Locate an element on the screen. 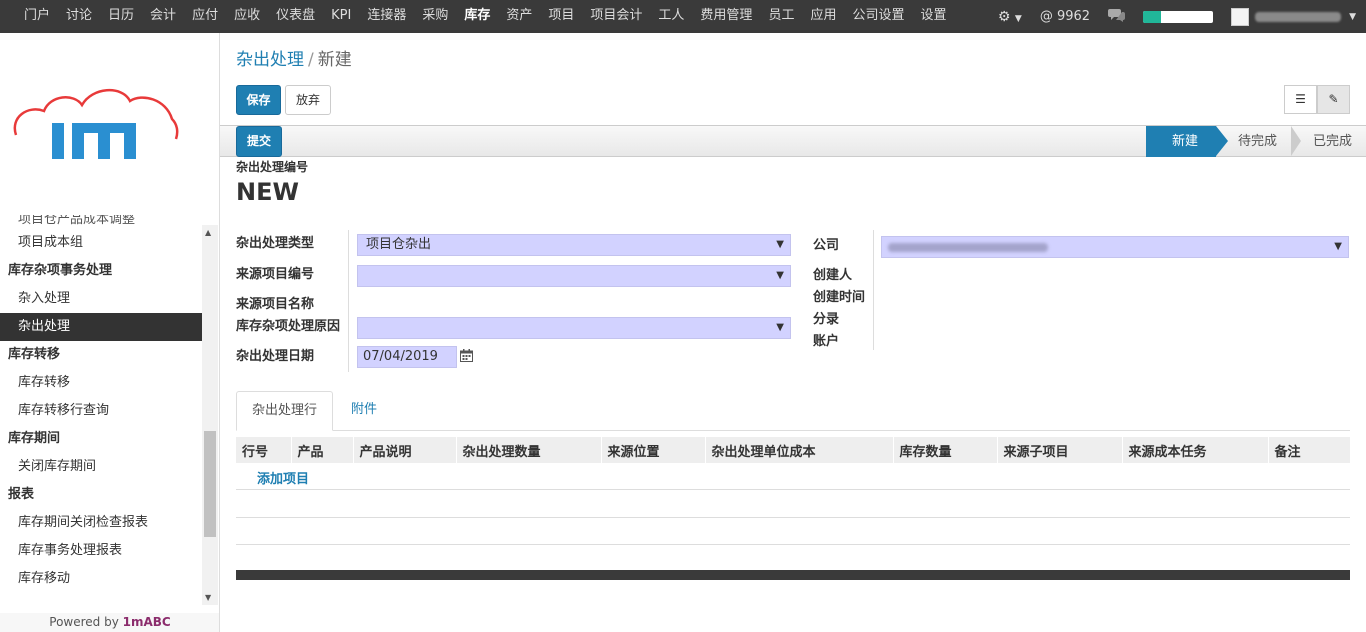 This screenshot has height=632, width=1366. debug-gear-icon: ⚙ ▼ is located at coordinates (1010, 17).